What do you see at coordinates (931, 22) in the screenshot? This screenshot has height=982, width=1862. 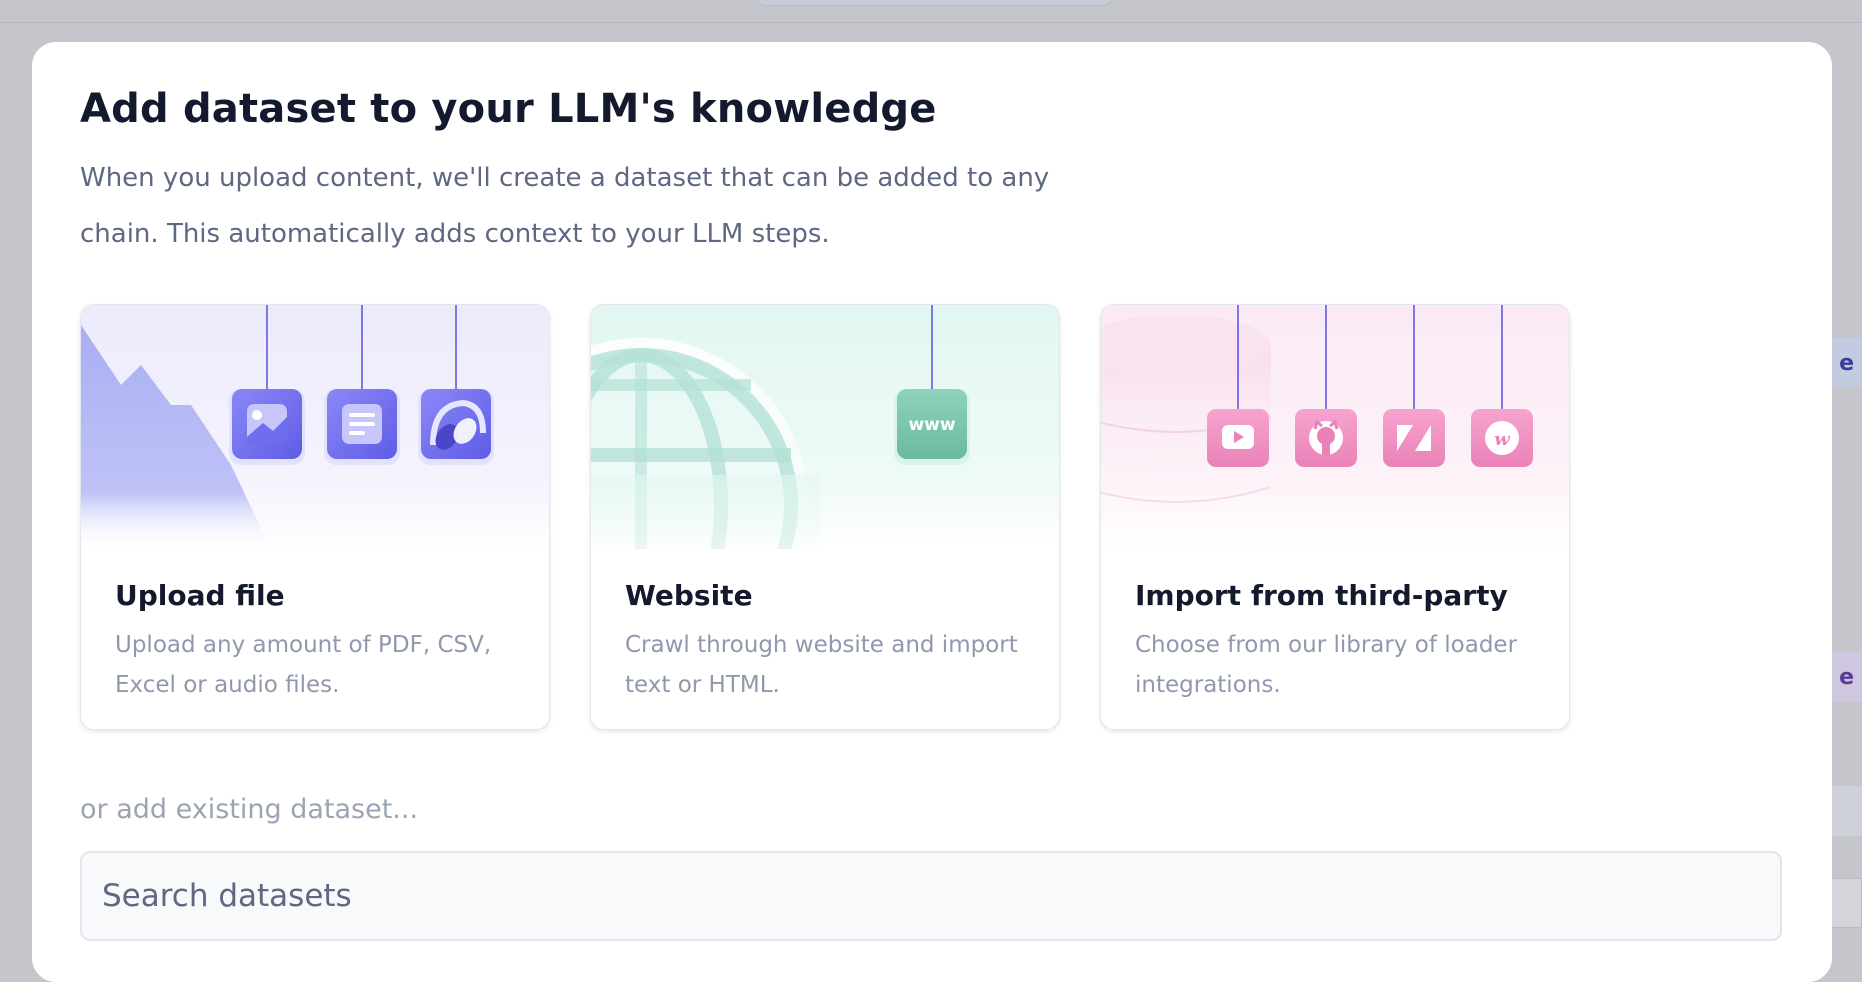 I see `background-divider` at bounding box center [931, 22].